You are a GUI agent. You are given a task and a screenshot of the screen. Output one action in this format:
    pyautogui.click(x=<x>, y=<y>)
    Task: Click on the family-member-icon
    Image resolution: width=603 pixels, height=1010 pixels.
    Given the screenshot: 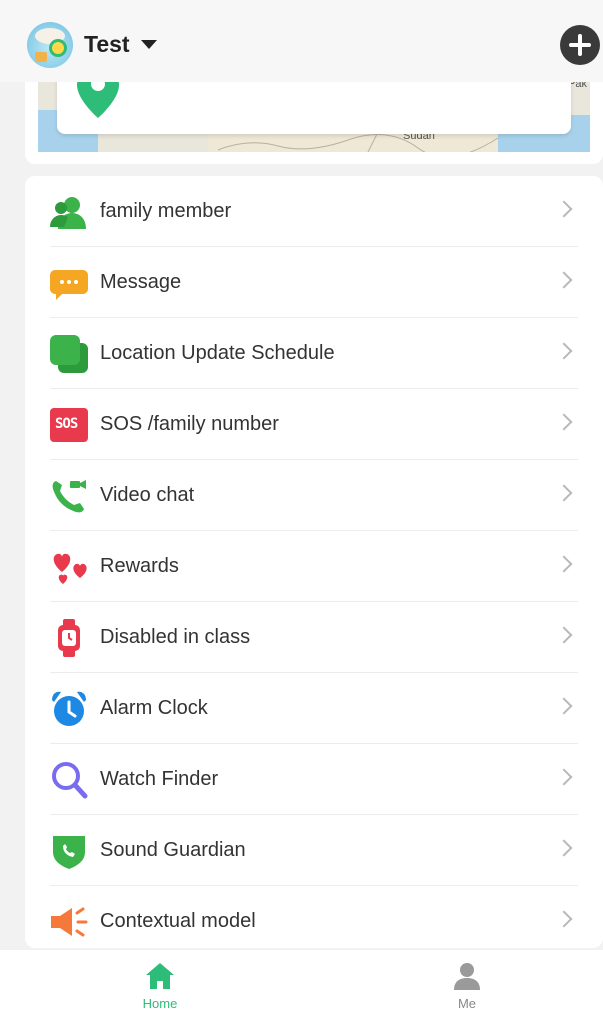 What is the action you would take?
    pyautogui.click(x=68, y=213)
    